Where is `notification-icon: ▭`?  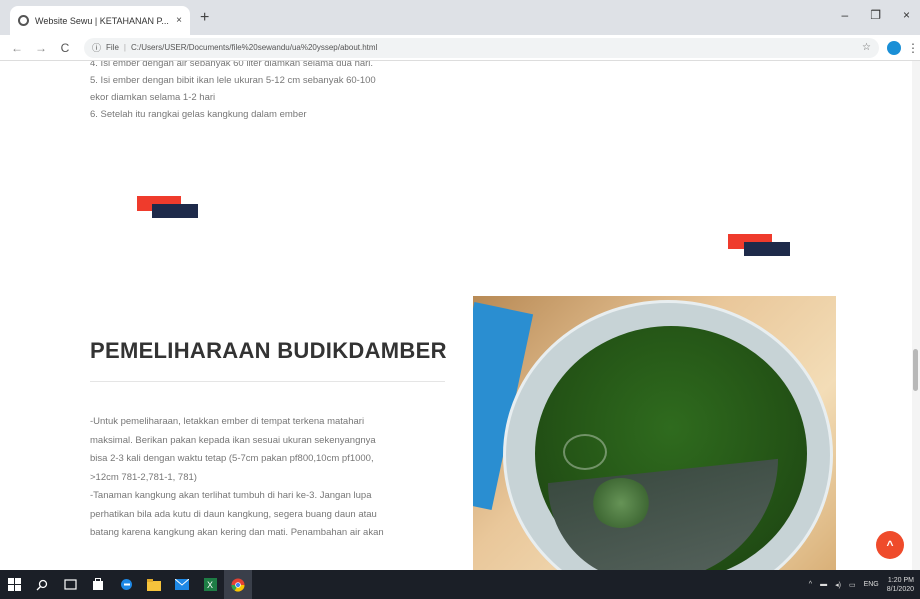 notification-icon: ▭ is located at coordinates (852, 585).